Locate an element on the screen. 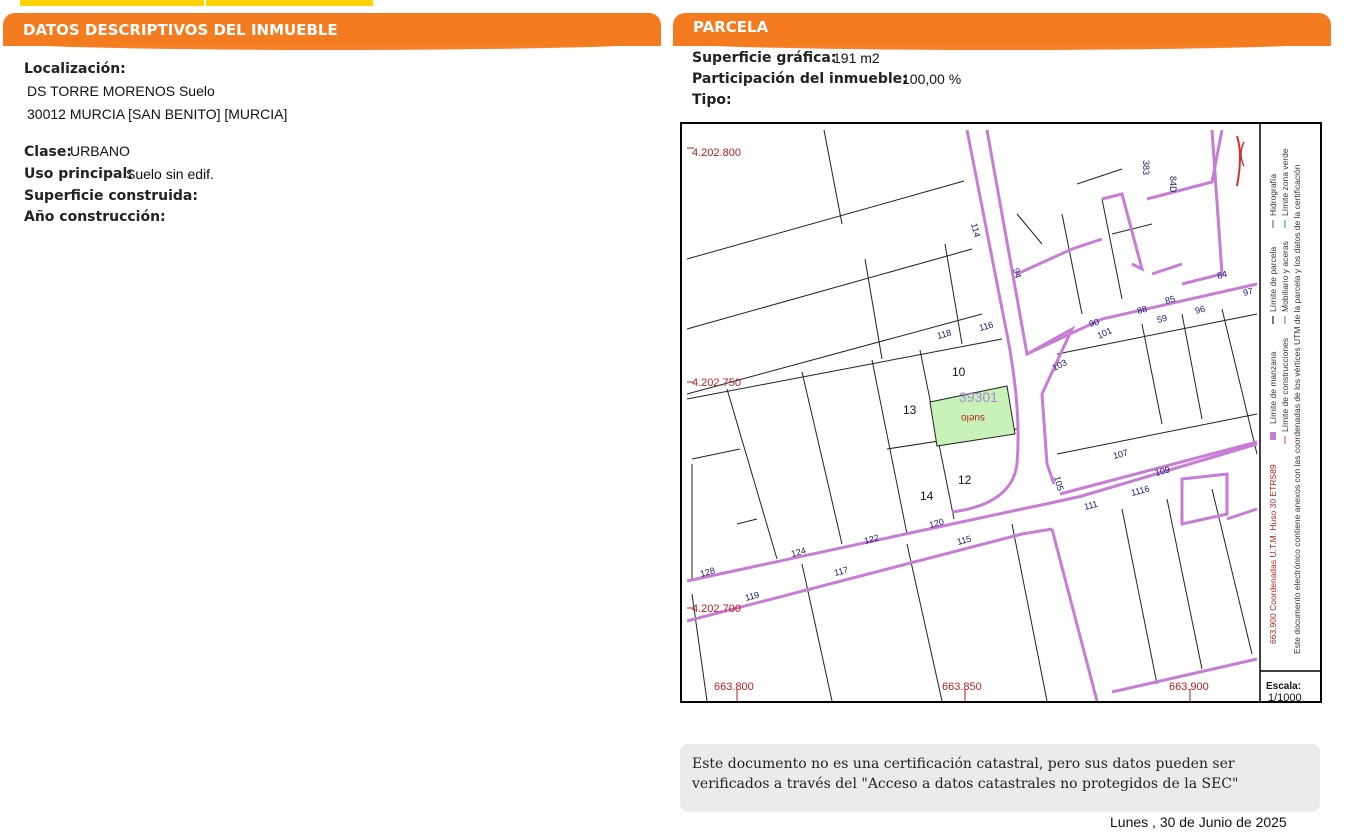 This screenshot has width=1346, height=839. superficie-construida-label: Superficie construida: is located at coordinates (111, 196).